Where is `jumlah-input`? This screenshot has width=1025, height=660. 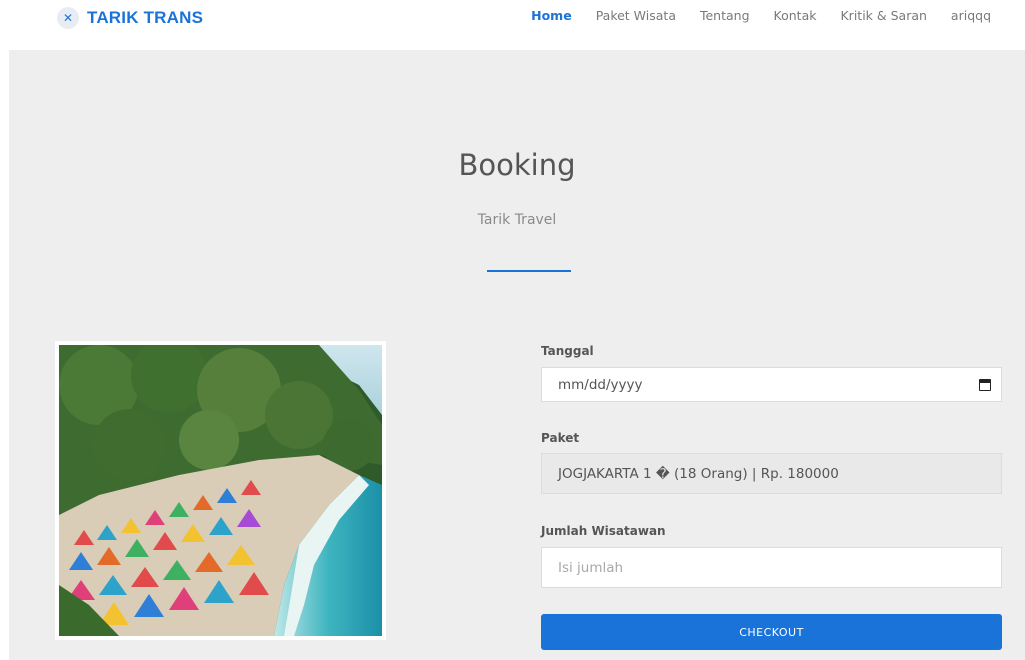 jumlah-input is located at coordinates (771, 567).